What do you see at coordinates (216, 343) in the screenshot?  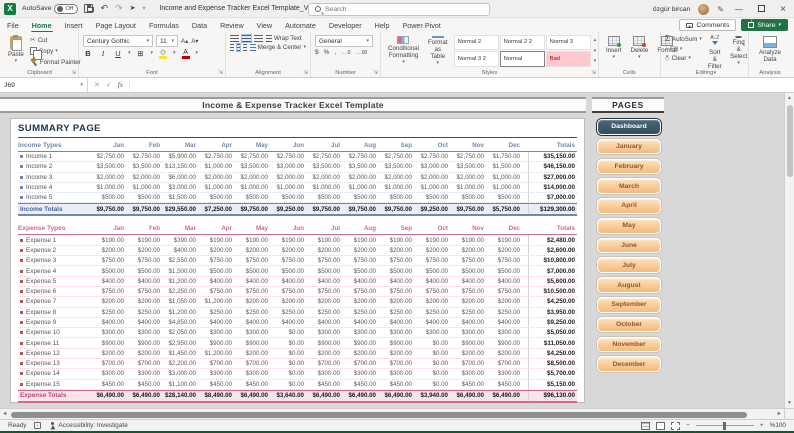 I see `expense-value-cell: $900.00` at bounding box center [216, 343].